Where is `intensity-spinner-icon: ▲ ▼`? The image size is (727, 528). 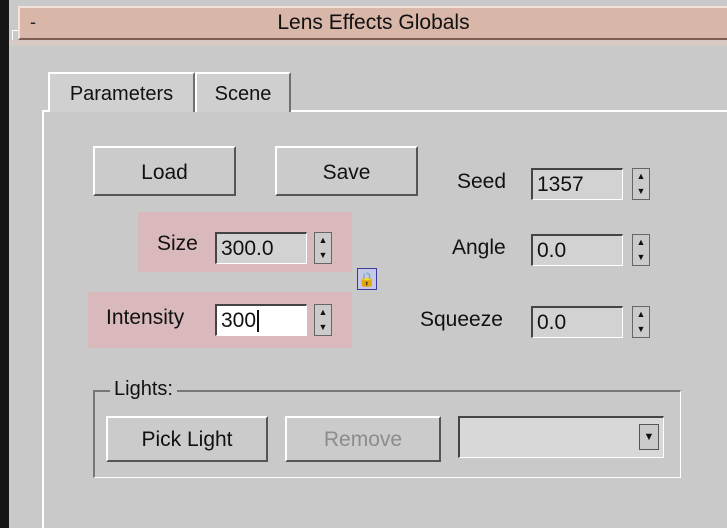 intensity-spinner-icon: ▲ ▼ is located at coordinates (323, 320).